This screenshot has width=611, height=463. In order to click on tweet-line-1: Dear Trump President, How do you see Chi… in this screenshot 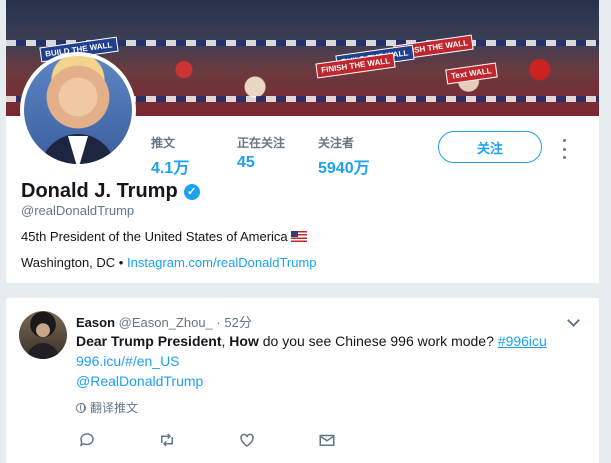, I will do `click(311, 341)`.